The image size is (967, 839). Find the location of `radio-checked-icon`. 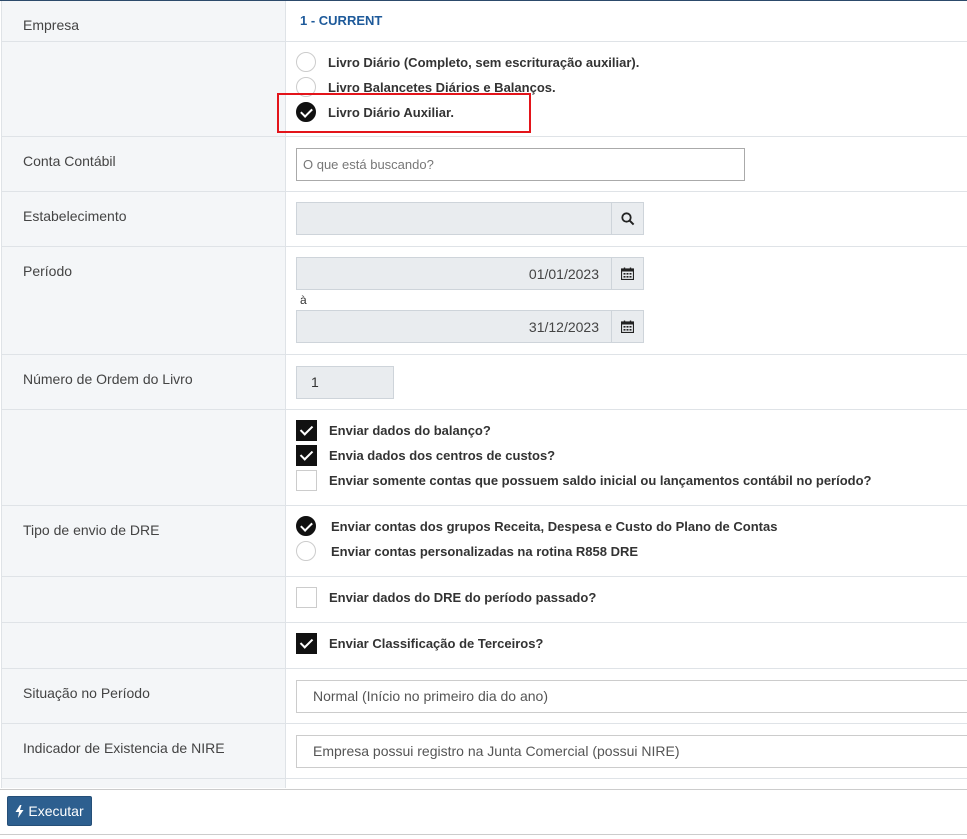

radio-checked-icon is located at coordinates (306, 526).